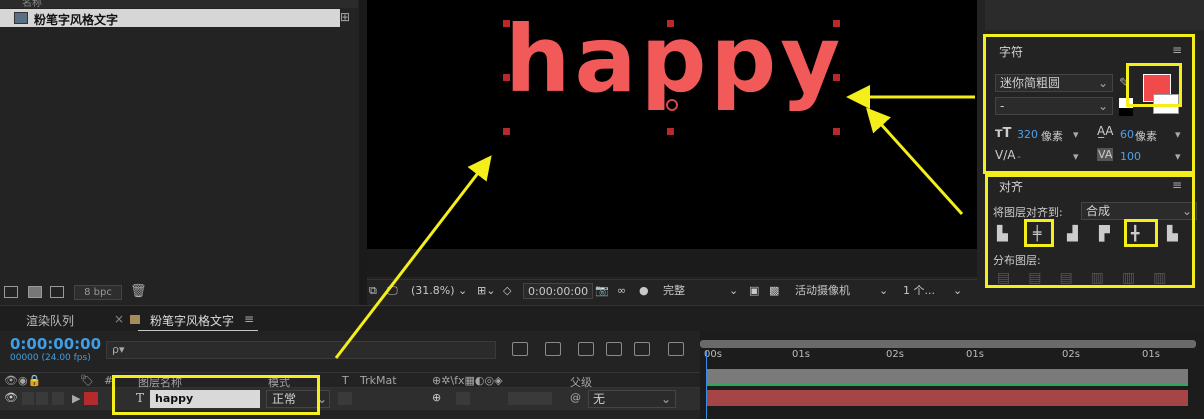 This screenshot has width=1204, height=419. I want to click on arrow-to-text, so click(413, 257).